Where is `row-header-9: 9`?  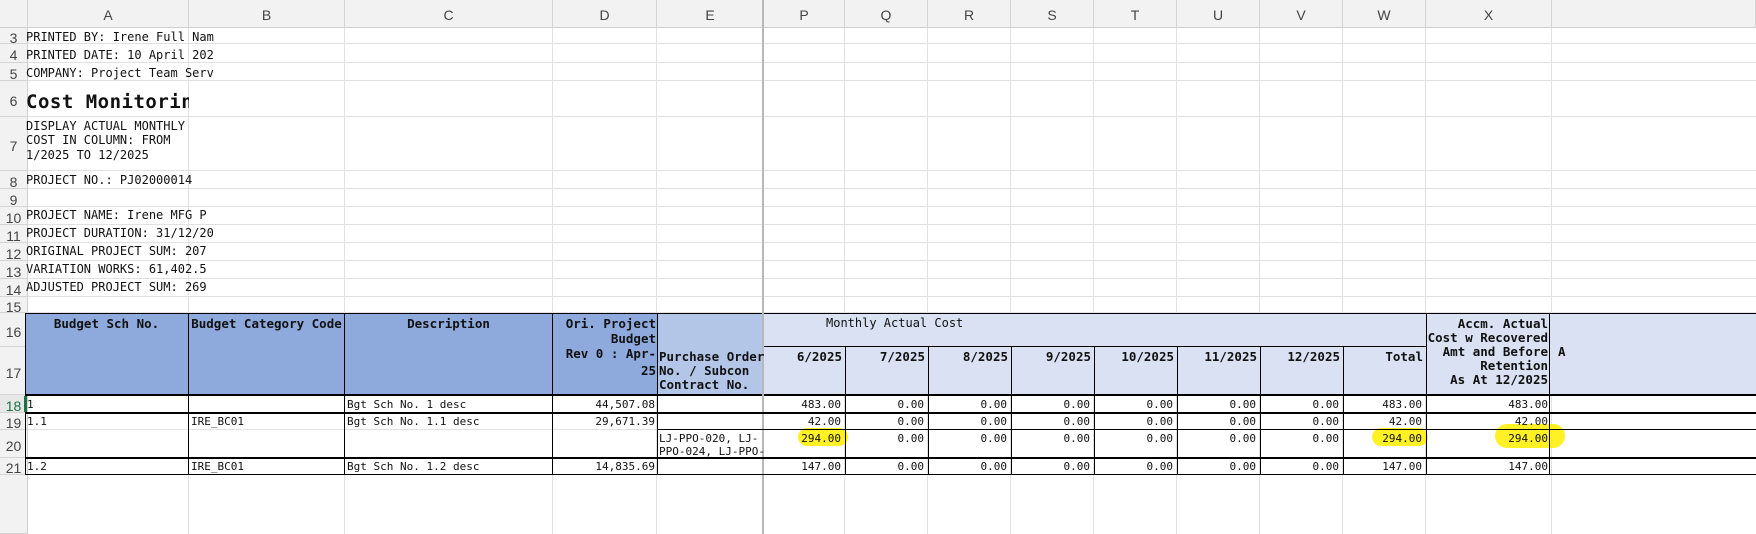 row-header-9: 9 is located at coordinates (14, 198).